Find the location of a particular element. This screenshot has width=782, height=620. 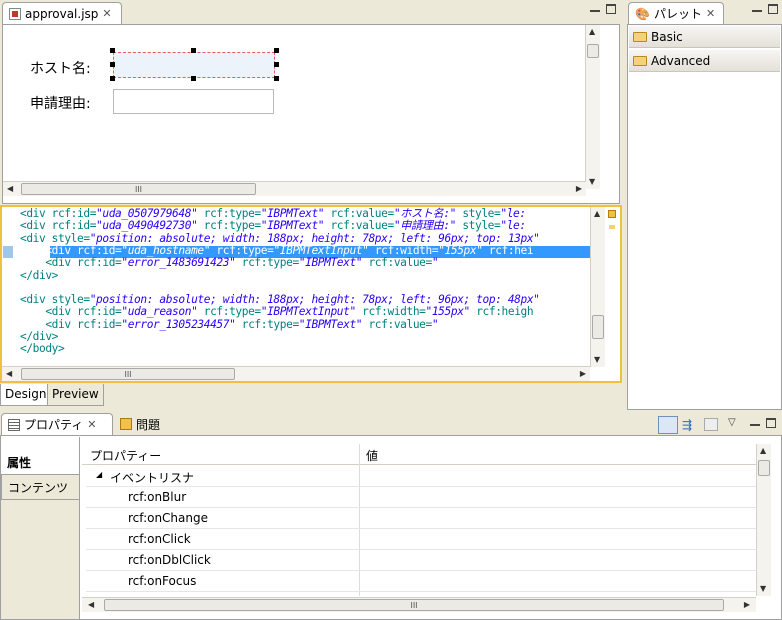

side-tab-contents: コンテンツ is located at coordinates (40, 487).